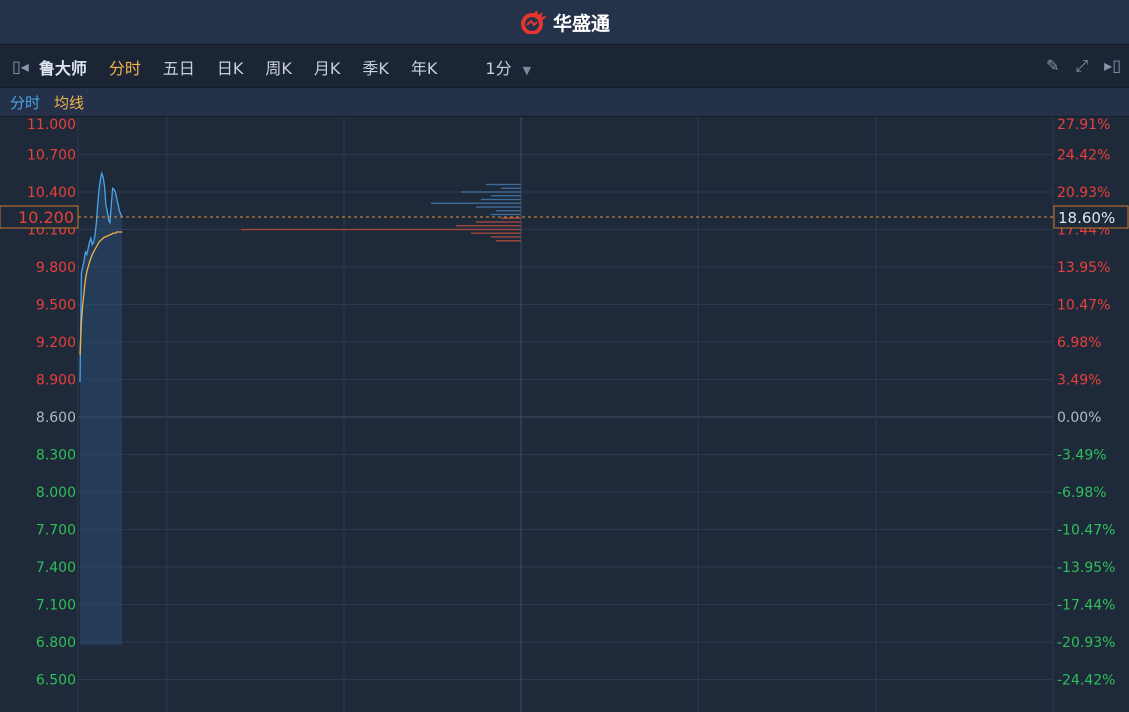  Describe the element at coordinates (56, 531) in the screenshot. I see `y-tick-label: 7.700` at that location.